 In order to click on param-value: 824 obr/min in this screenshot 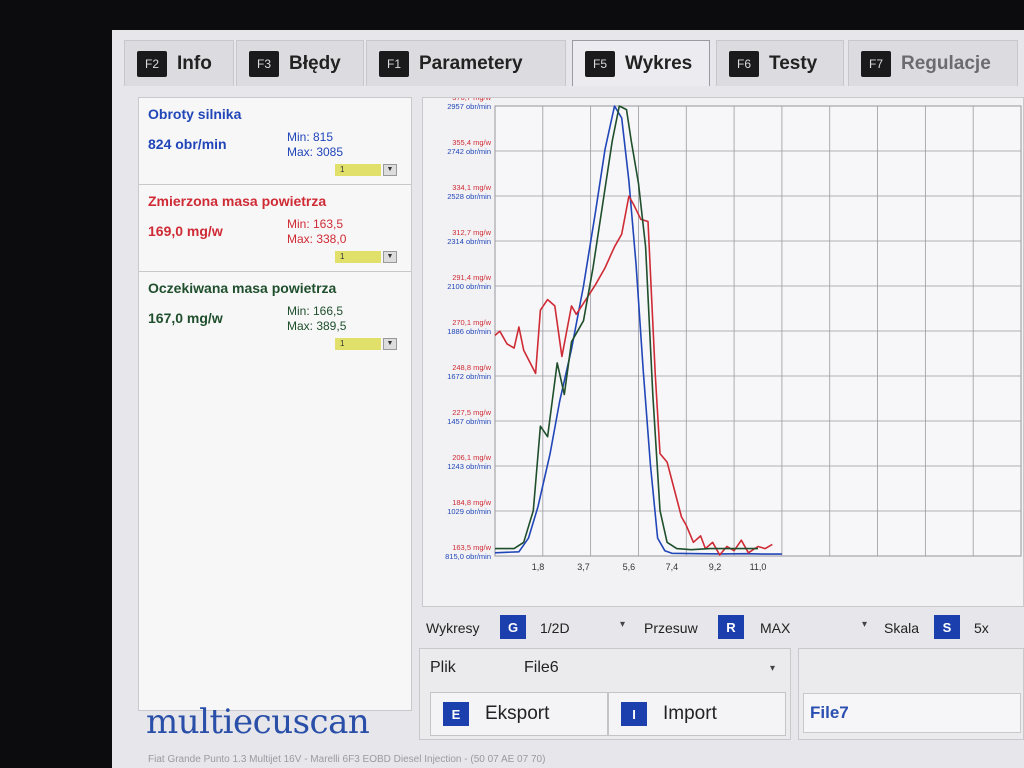, I will do `click(187, 144)`.